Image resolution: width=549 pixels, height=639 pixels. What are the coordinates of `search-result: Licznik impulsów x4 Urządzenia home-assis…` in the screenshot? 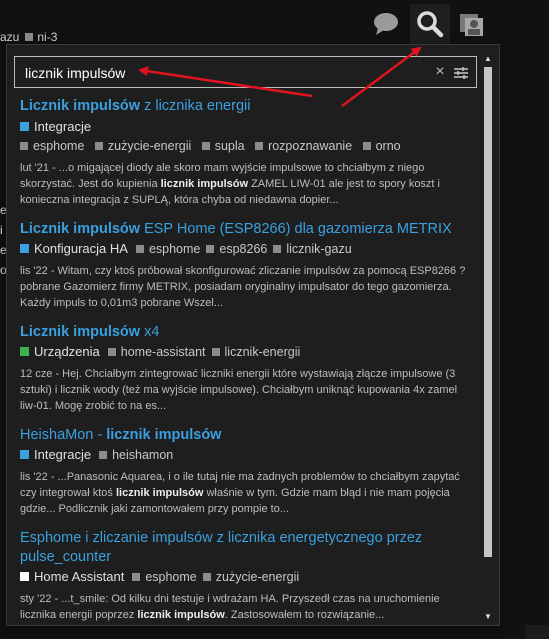 It's located at (247, 368).